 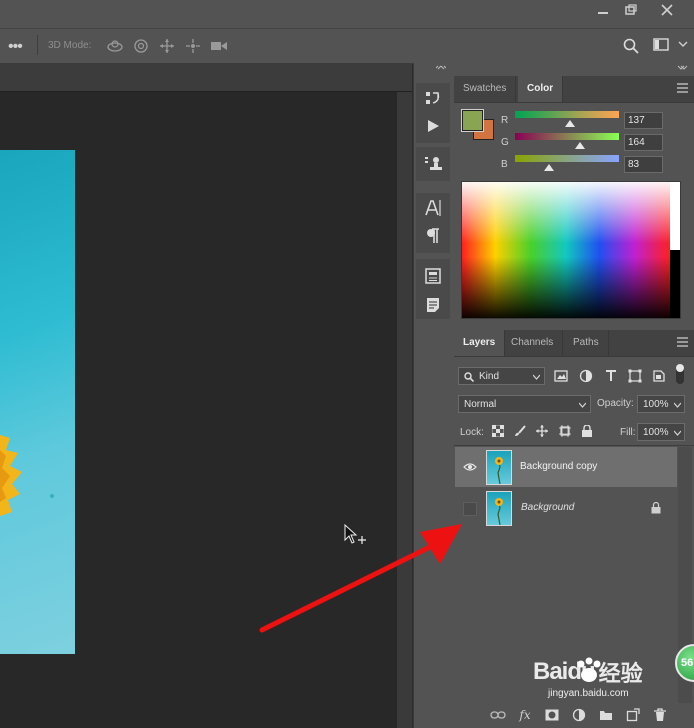 I want to click on fill-label: Fill:, so click(x=628, y=432).